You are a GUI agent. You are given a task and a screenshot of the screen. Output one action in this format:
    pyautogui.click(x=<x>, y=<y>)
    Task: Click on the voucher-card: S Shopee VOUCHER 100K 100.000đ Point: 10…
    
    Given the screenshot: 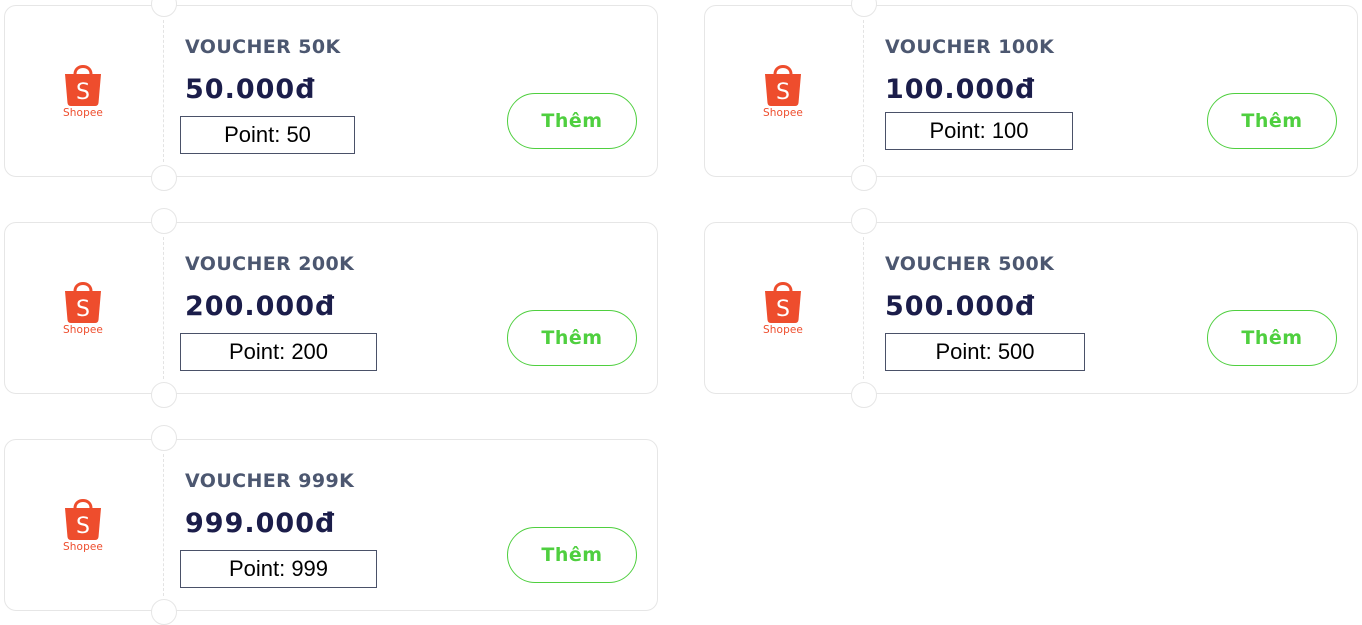 What is the action you would take?
    pyautogui.click(x=1031, y=95)
    